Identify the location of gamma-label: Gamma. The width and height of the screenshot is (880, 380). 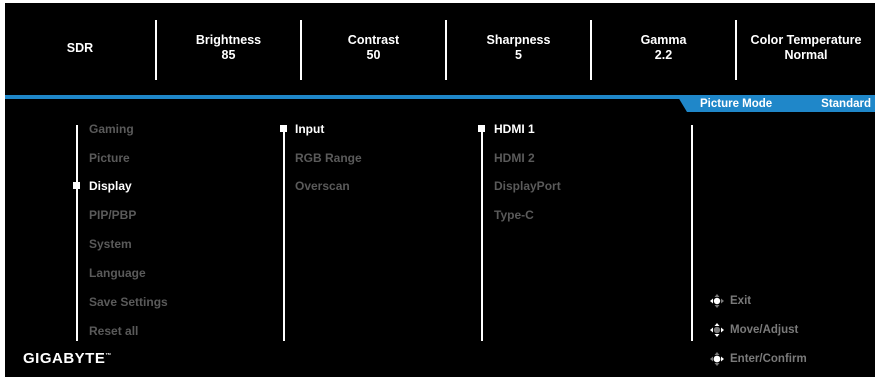
(663, 40).